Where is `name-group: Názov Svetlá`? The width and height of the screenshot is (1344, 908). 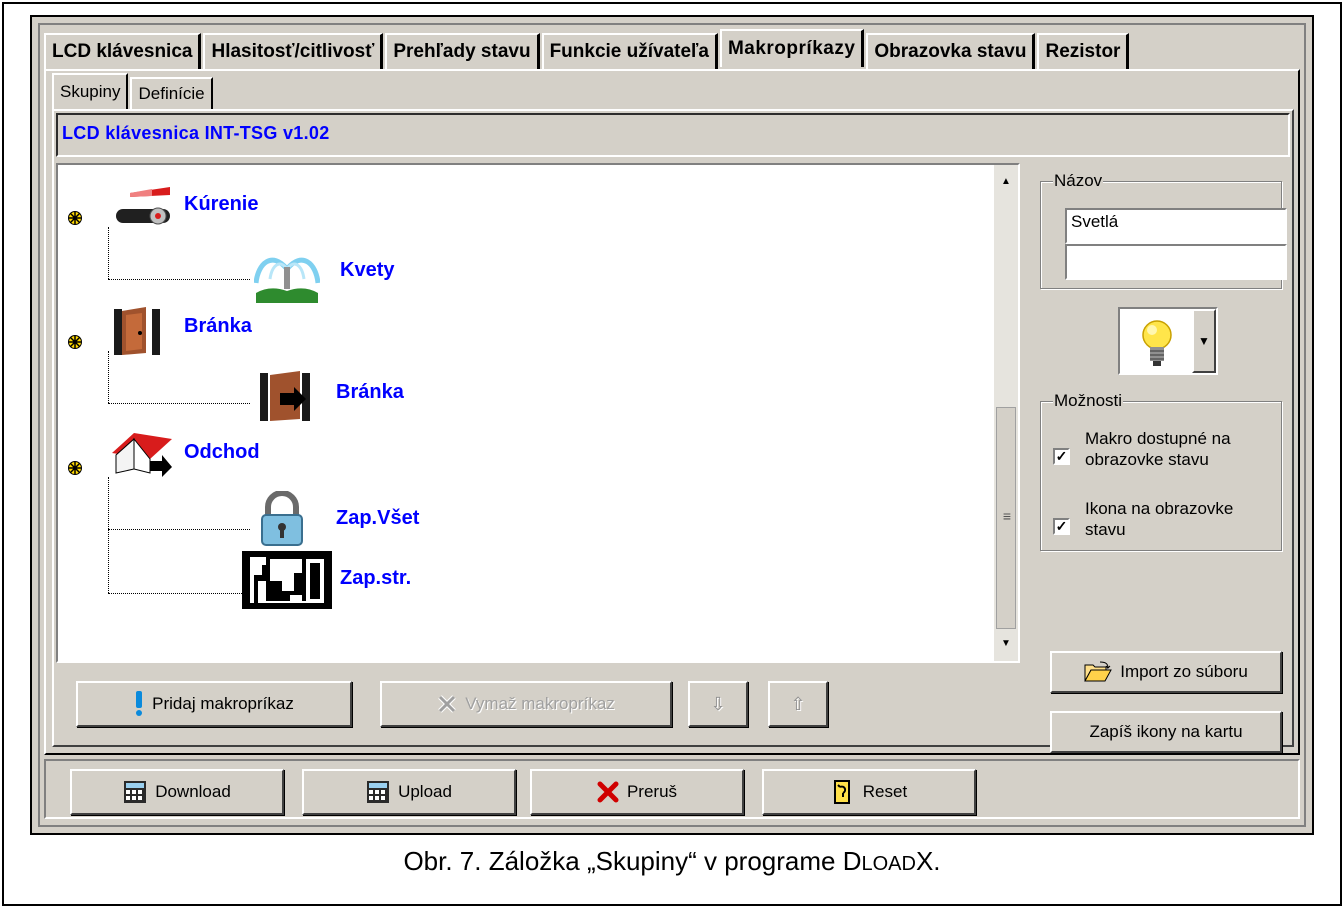 name-group: Názov Svetlá is located at coordinates (1163, 230).